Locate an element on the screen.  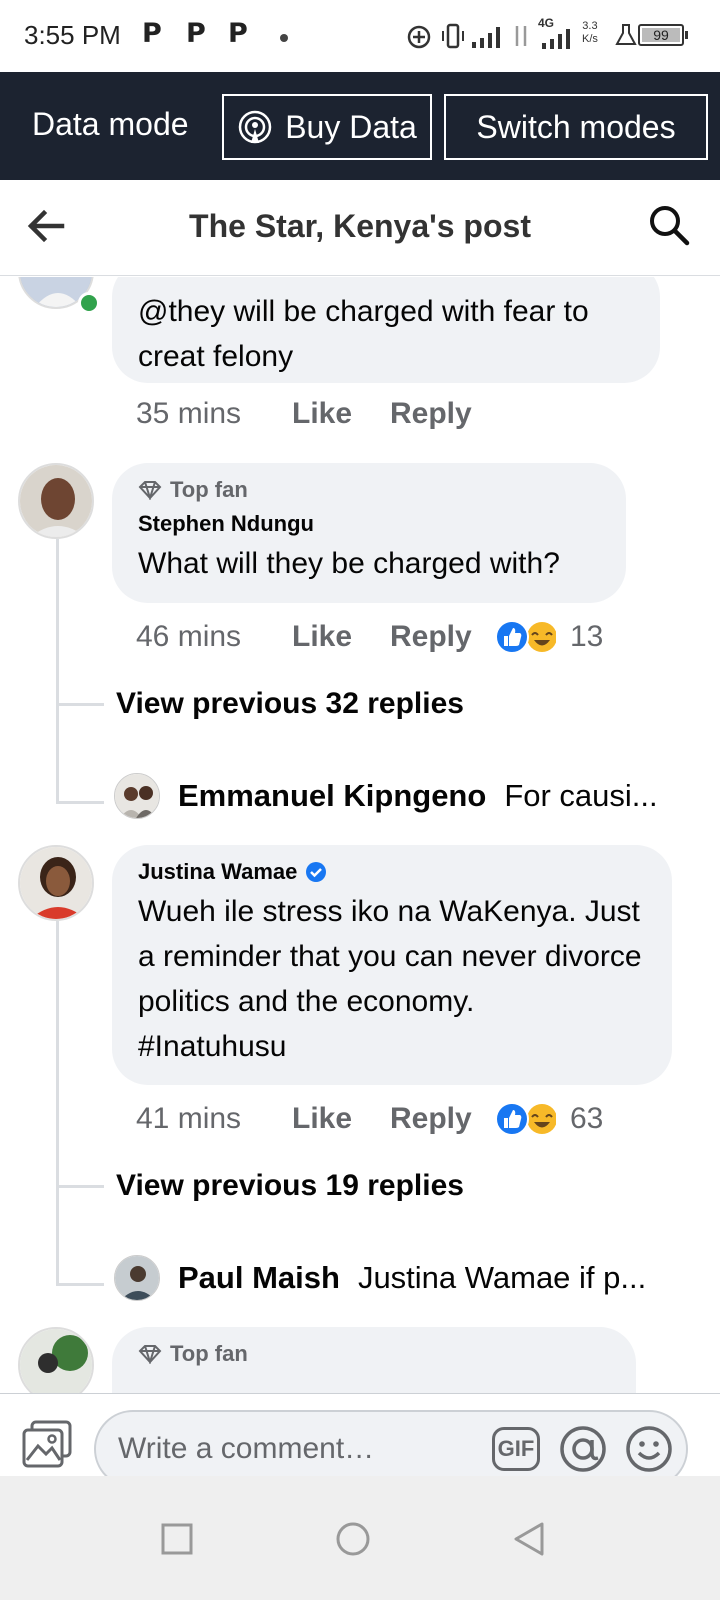
gif-button: GIF is located at coordinates (516, 1449).